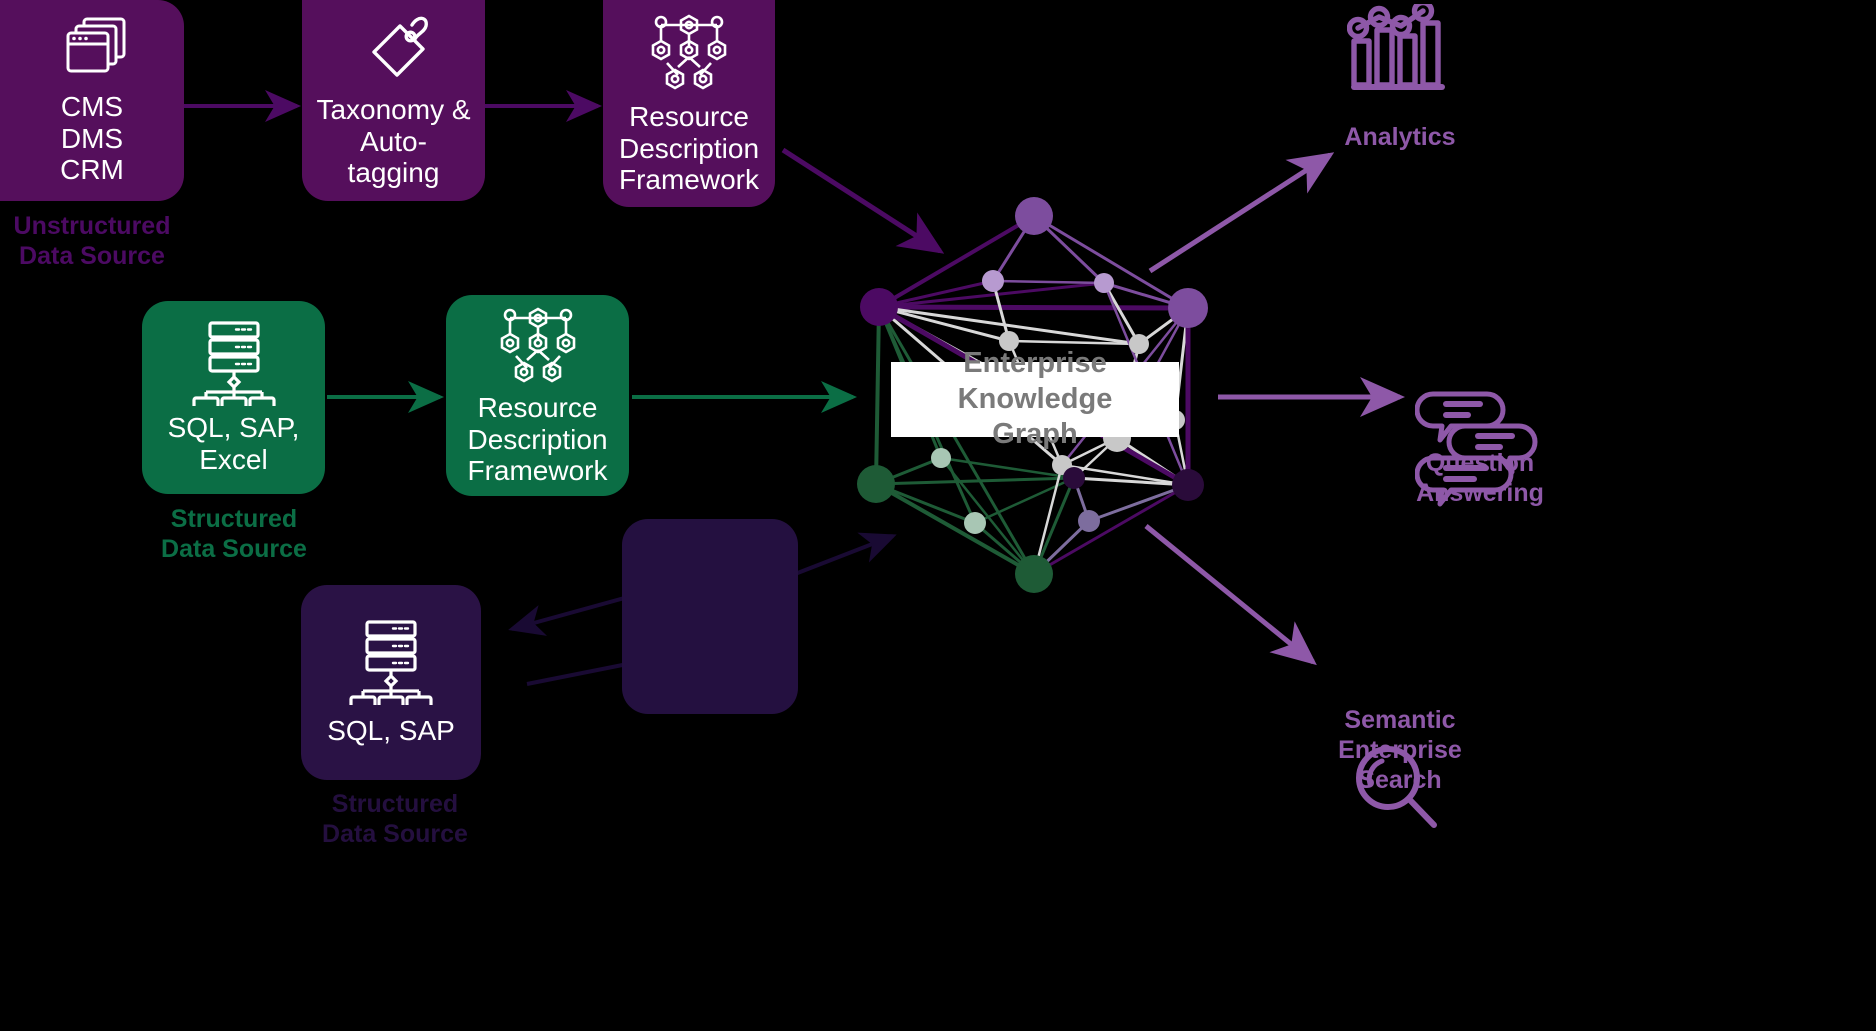 This screenshot has width=1876, height=1031. I want to click on box-rdf-mid-label: Resource Description Framework, so click(537, 439).